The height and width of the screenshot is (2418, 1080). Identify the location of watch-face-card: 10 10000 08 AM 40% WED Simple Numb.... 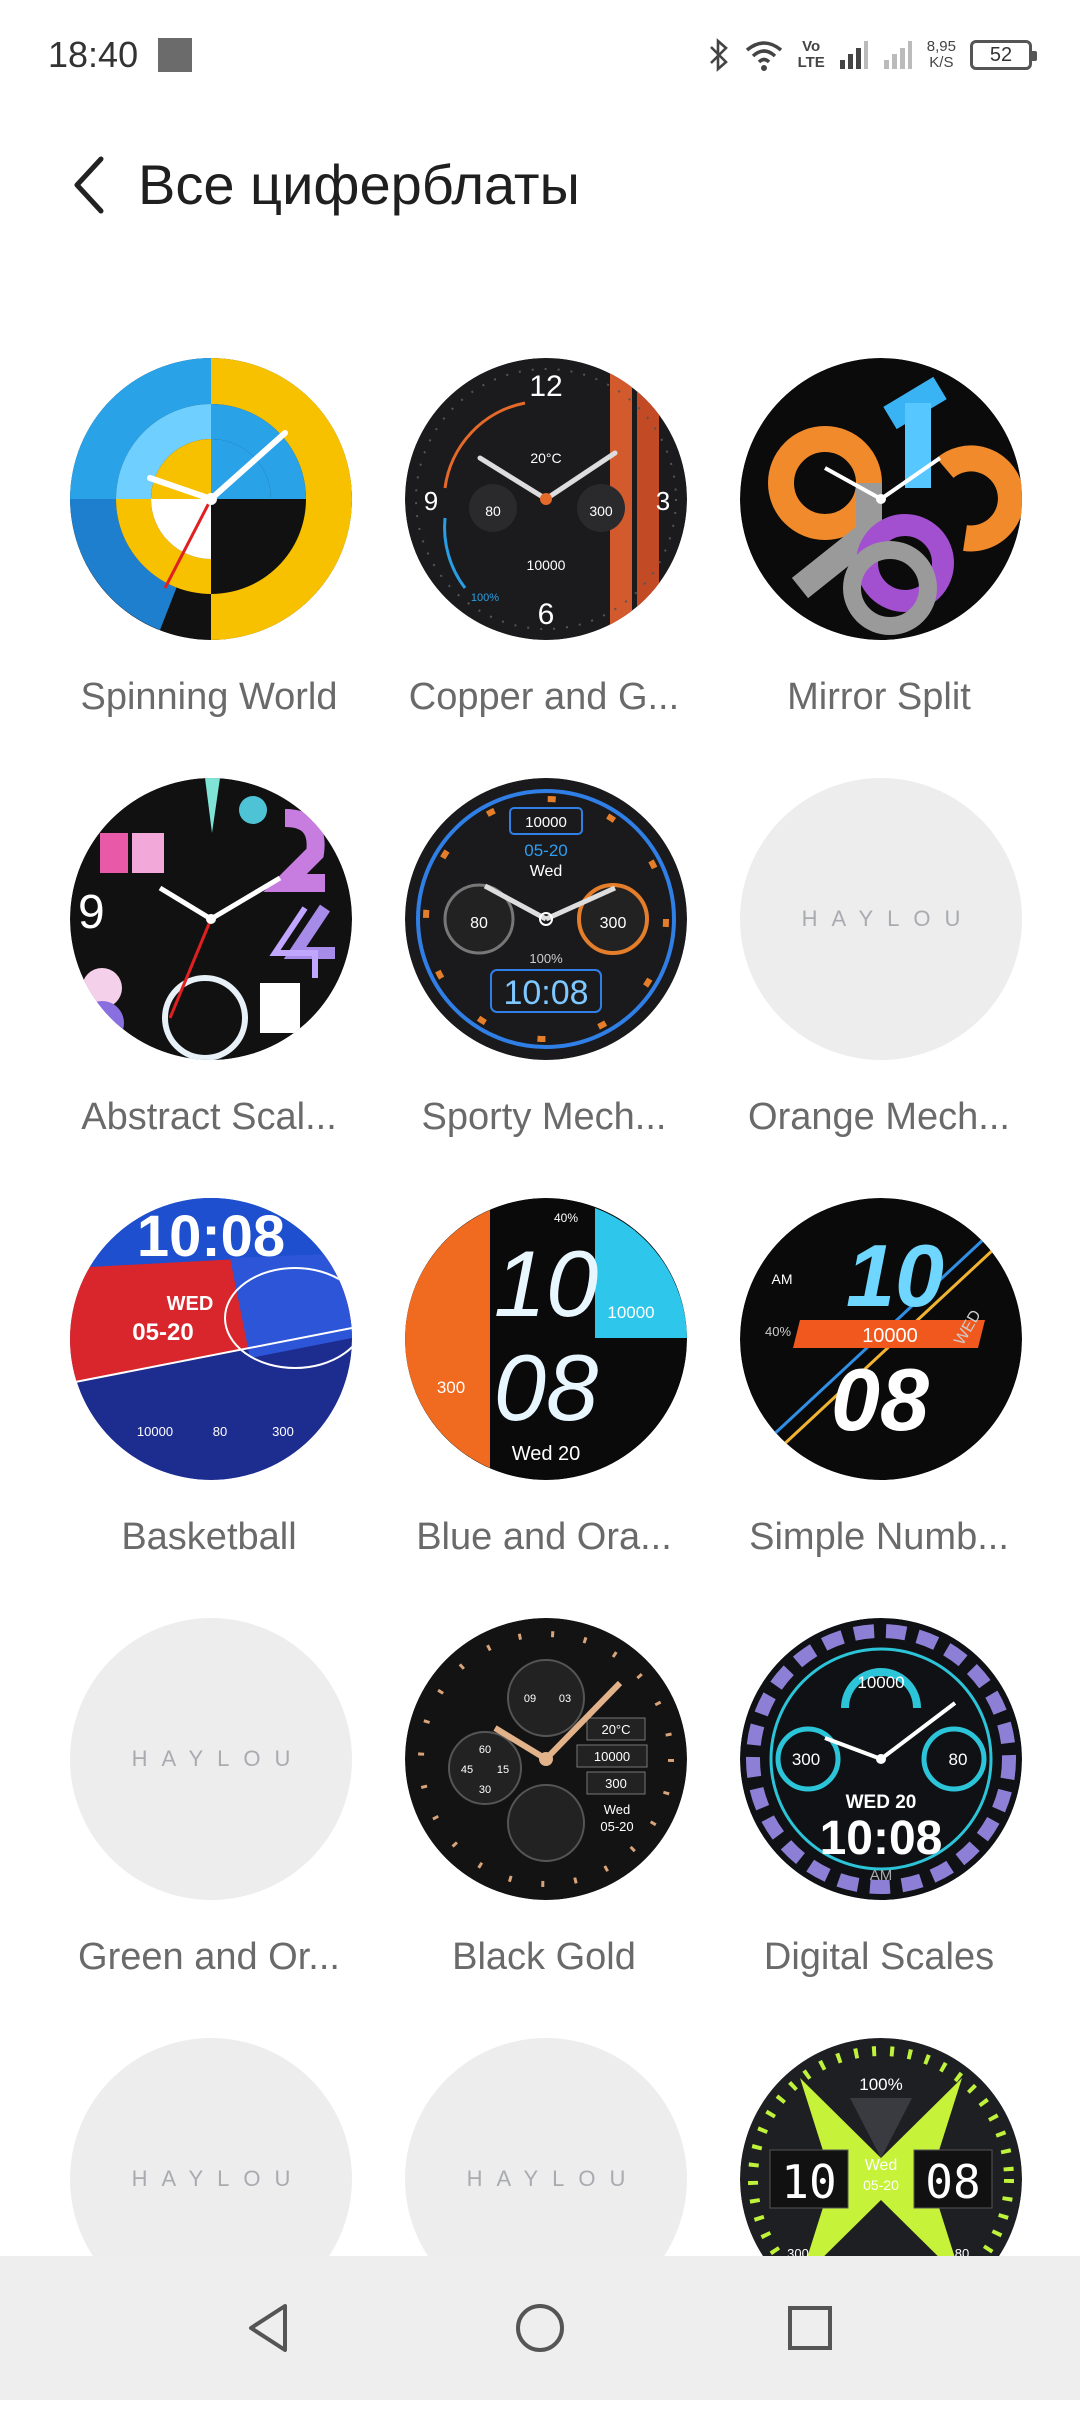
(879, 1388).